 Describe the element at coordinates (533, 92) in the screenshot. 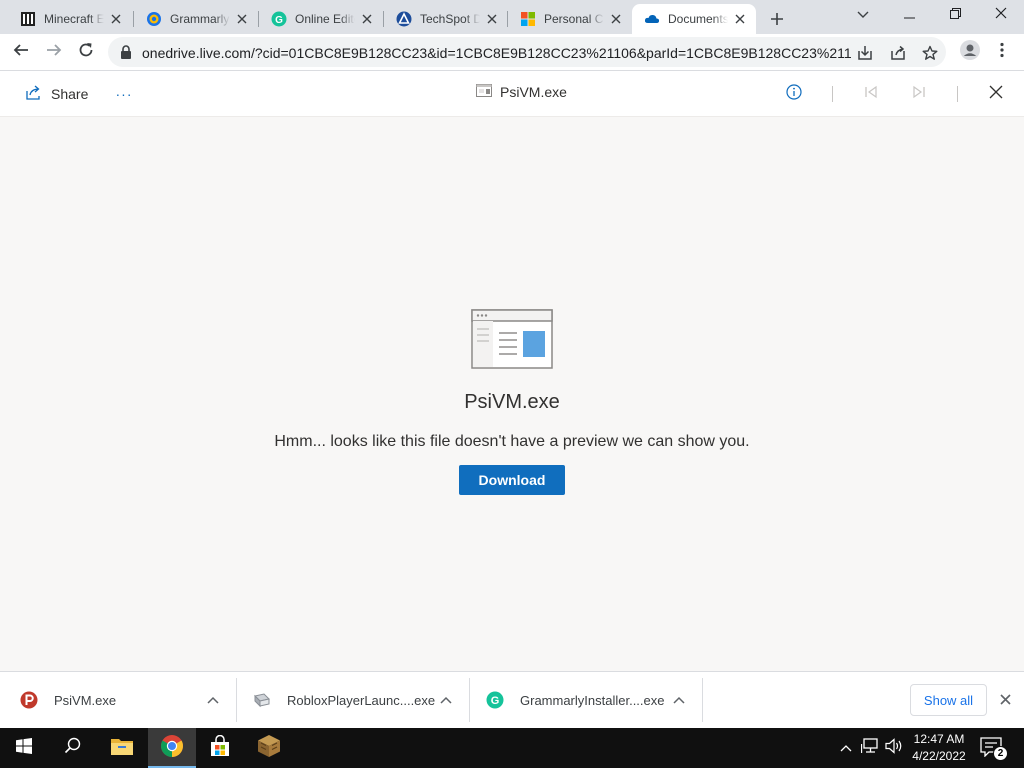

I see `viewer-file-name: PsiVM.exe` at that location.